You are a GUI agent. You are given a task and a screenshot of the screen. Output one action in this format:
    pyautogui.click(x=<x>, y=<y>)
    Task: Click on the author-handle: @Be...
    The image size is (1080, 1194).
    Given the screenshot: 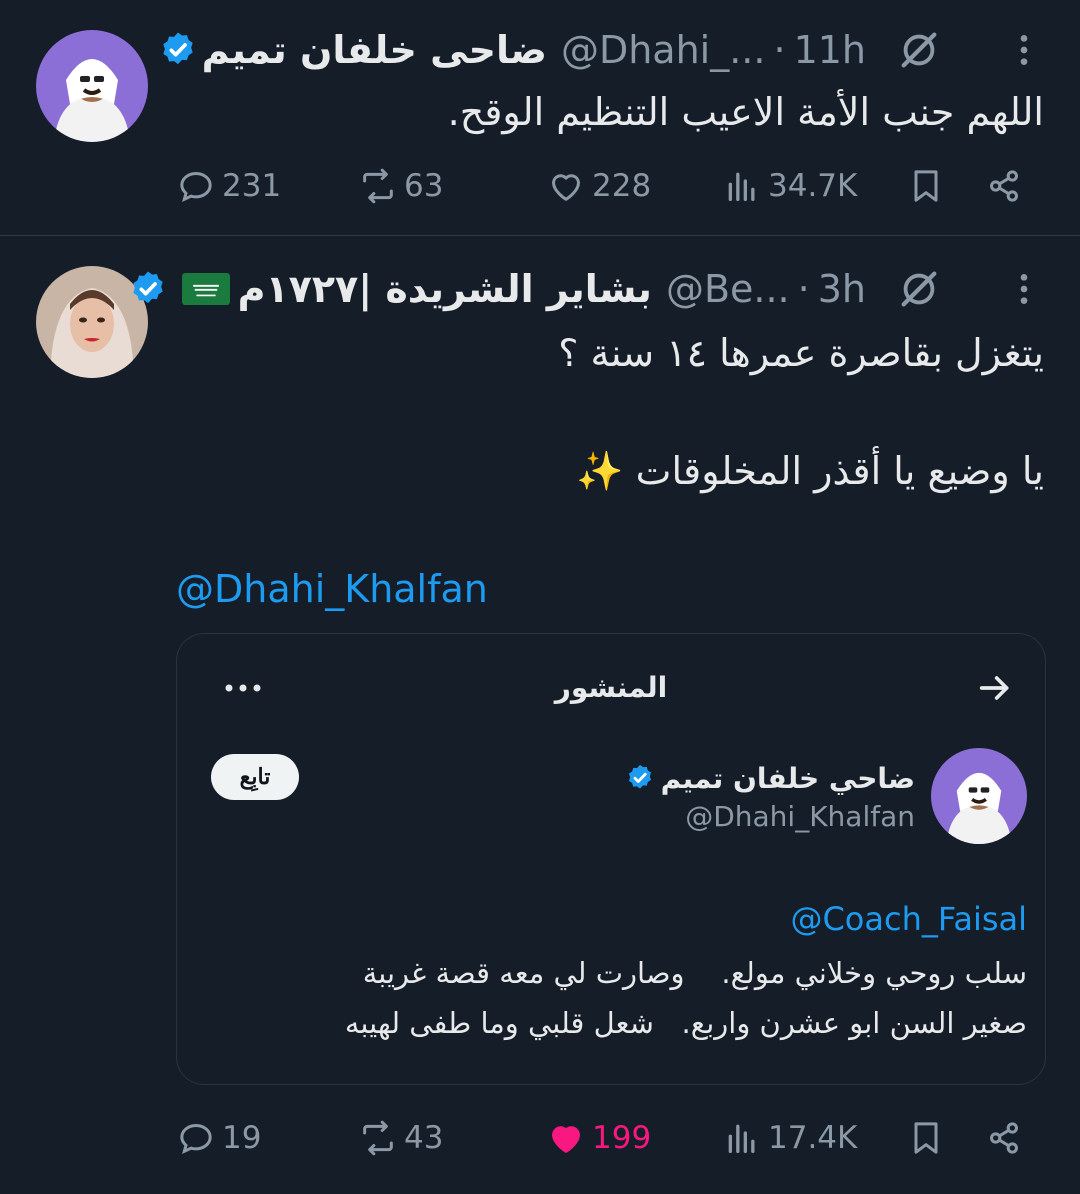 What is the action you would take?
    pyautogui.click(x=728, y=289)
    